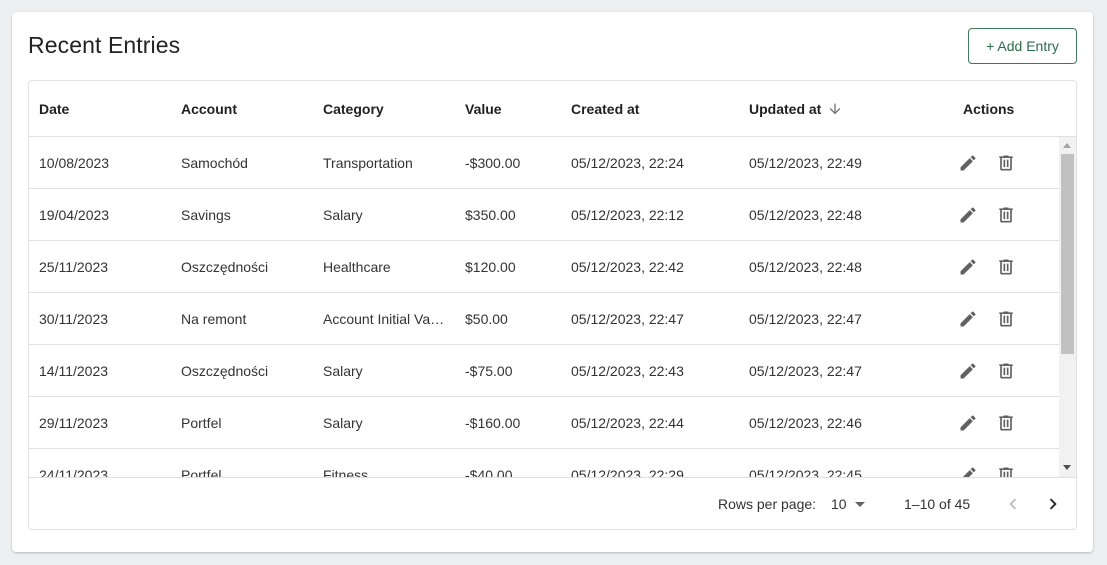  What do you see at coordinates (493, 423) in the screenshot?
I see `cell-value: -$160.00` at bounding box center [493, 423].